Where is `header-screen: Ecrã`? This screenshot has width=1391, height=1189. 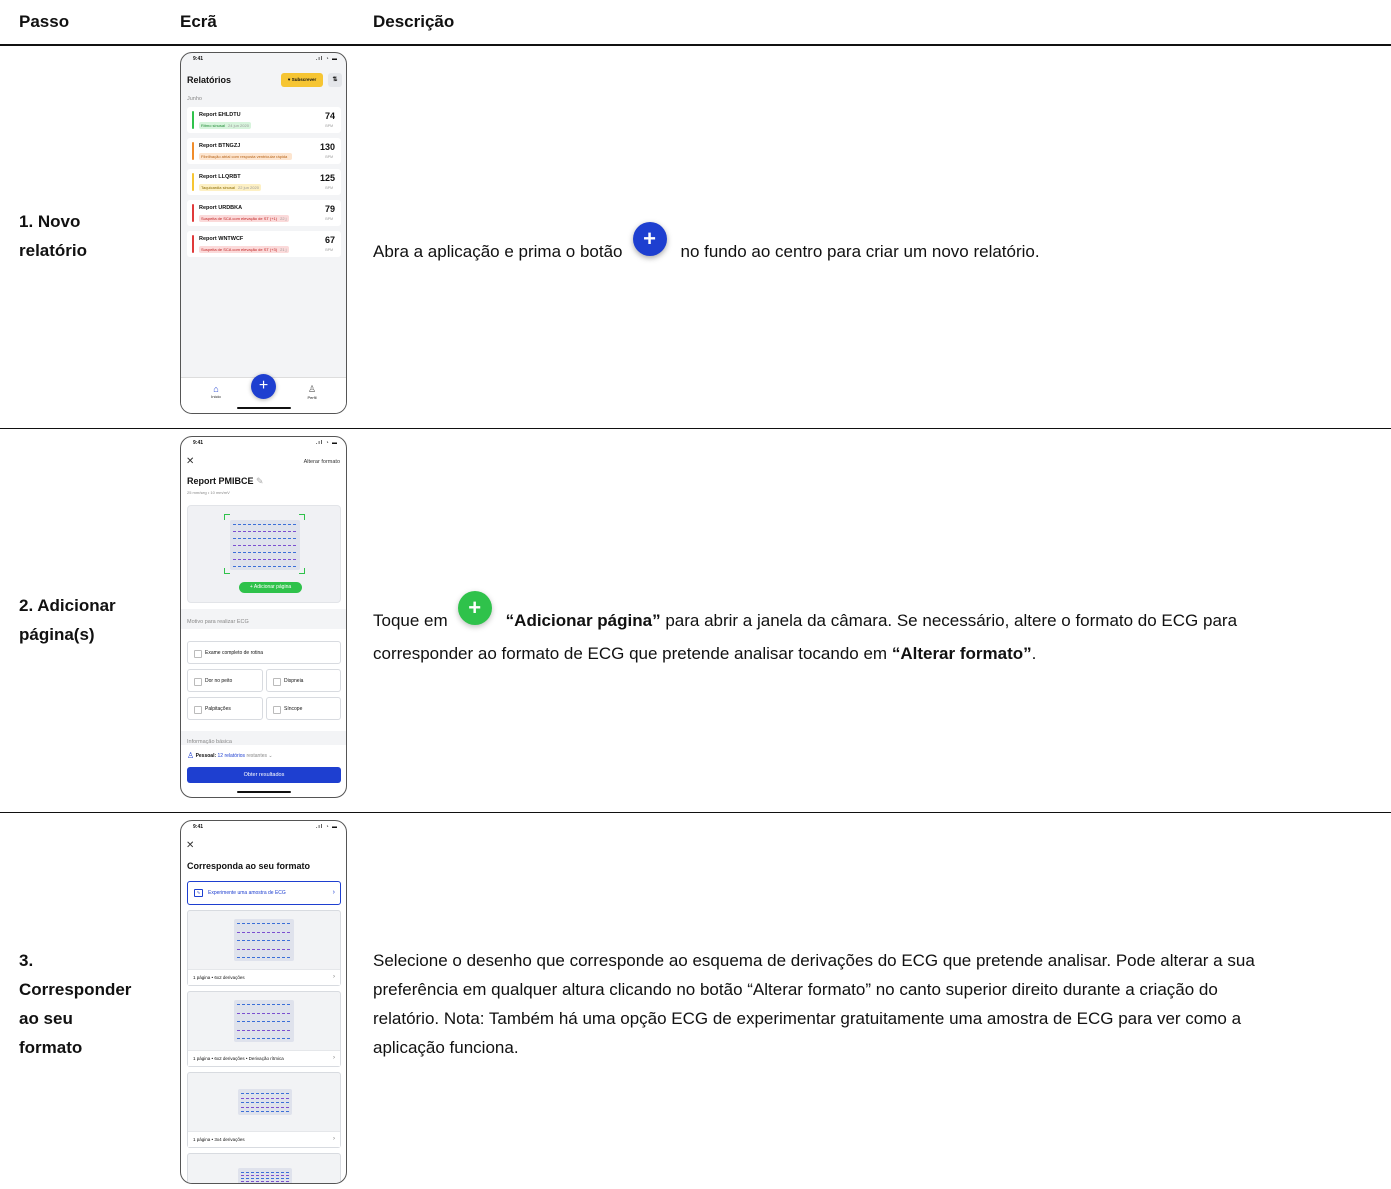
header-screen: Ecrã is located at coordinates (198, 21).